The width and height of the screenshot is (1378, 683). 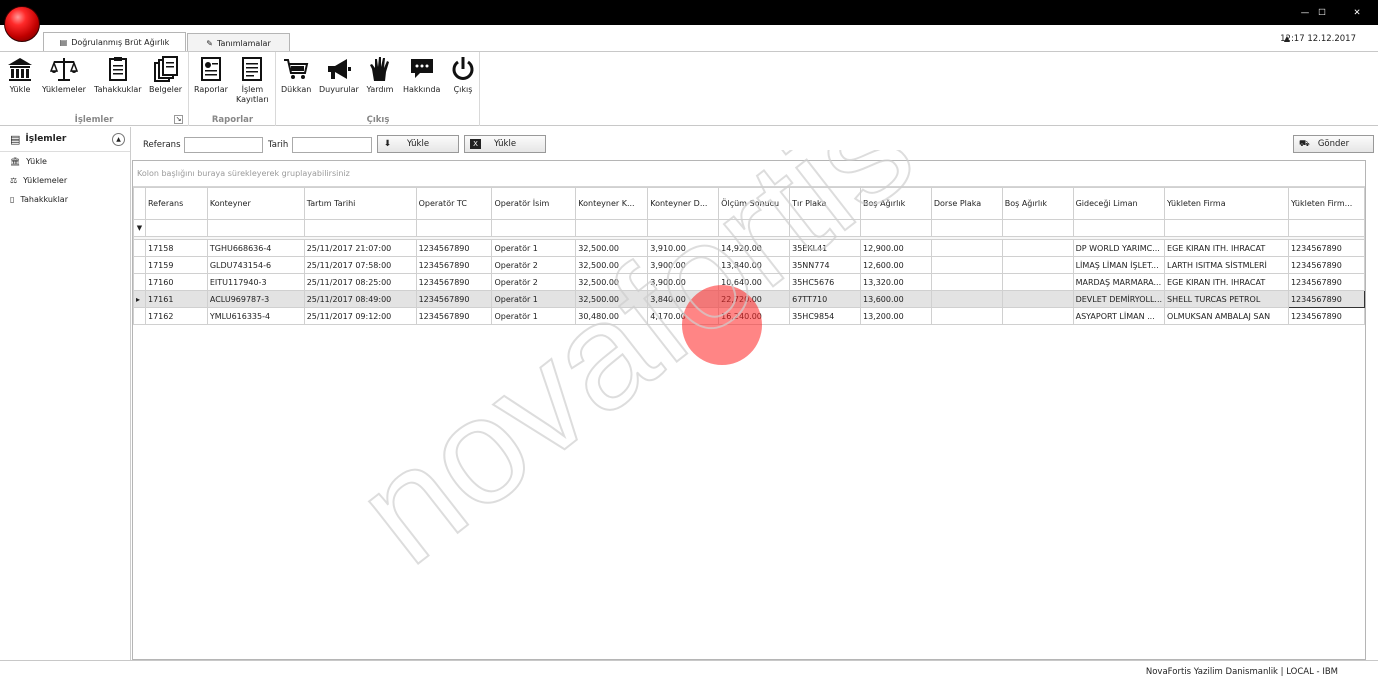 What do you see at coordinates (1226, 265) in the screenshot?
I see `table-cell: LARTH ISITMA SİSTMLERİ` at bounding box center [1226, 265].